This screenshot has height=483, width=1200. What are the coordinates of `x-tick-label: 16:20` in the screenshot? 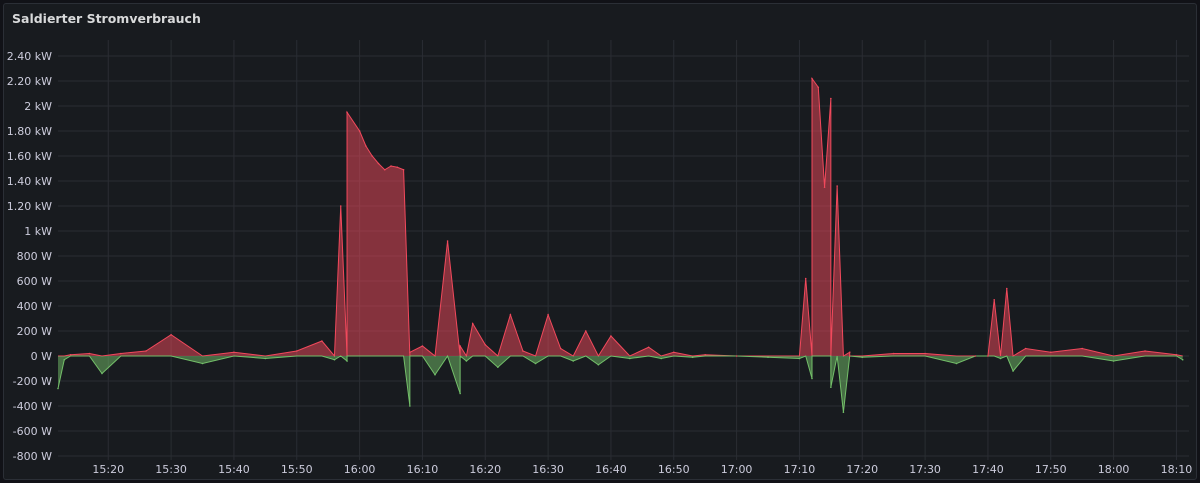 It's located at (485, 469).